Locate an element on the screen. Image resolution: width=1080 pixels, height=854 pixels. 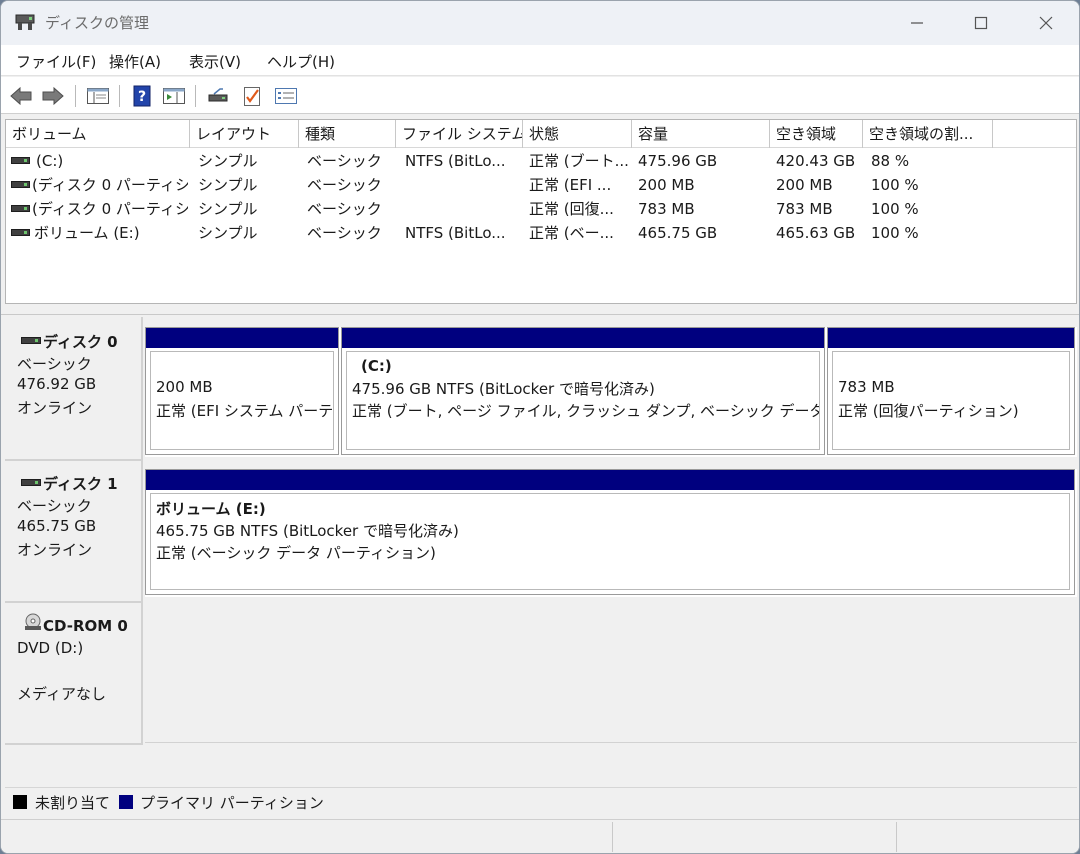
help-button: ? is located at coordinates (142, 96).